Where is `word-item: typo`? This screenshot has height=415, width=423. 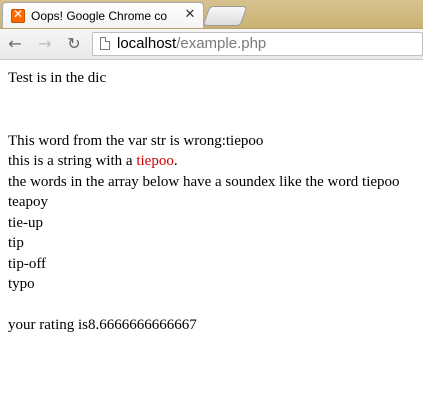
word-item: typo is located at coordinates (21, 284).